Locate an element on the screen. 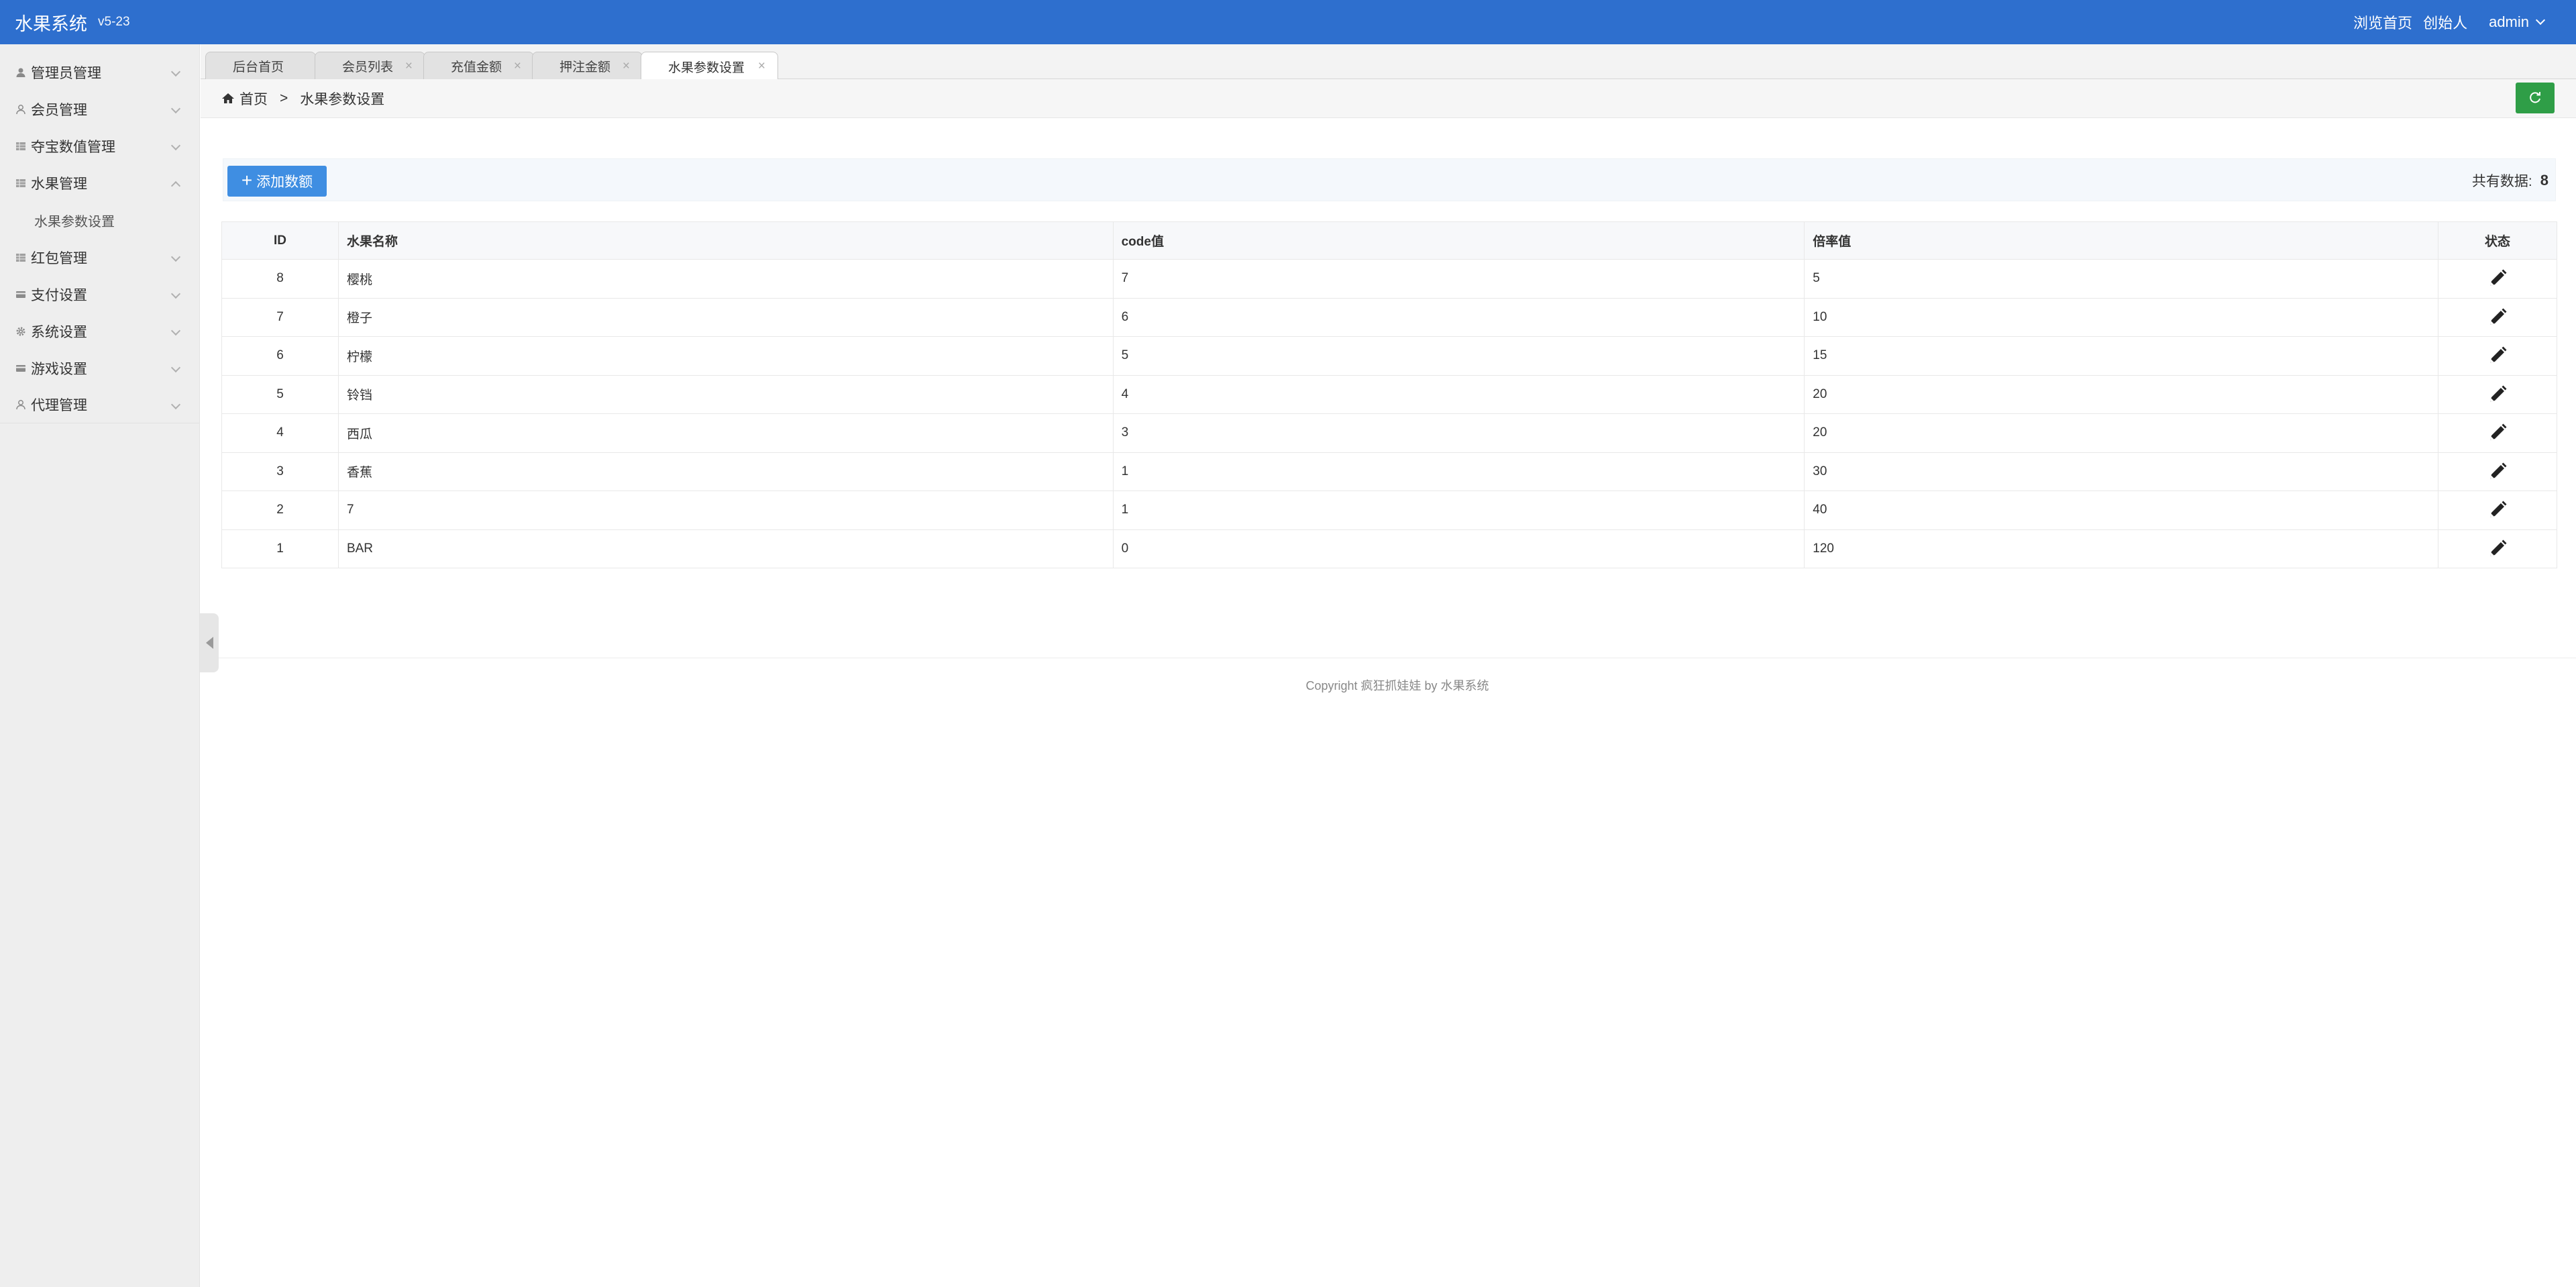 This screenshot has width=2576, height=1287. cell-name: 樱桃 is located at coordinates (725, 279).